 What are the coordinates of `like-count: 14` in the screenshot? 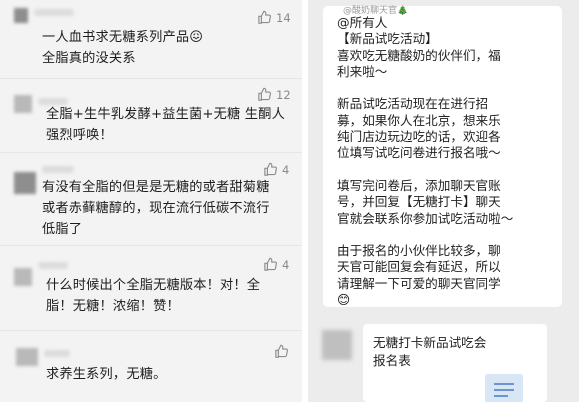 It's located at (283, 17).